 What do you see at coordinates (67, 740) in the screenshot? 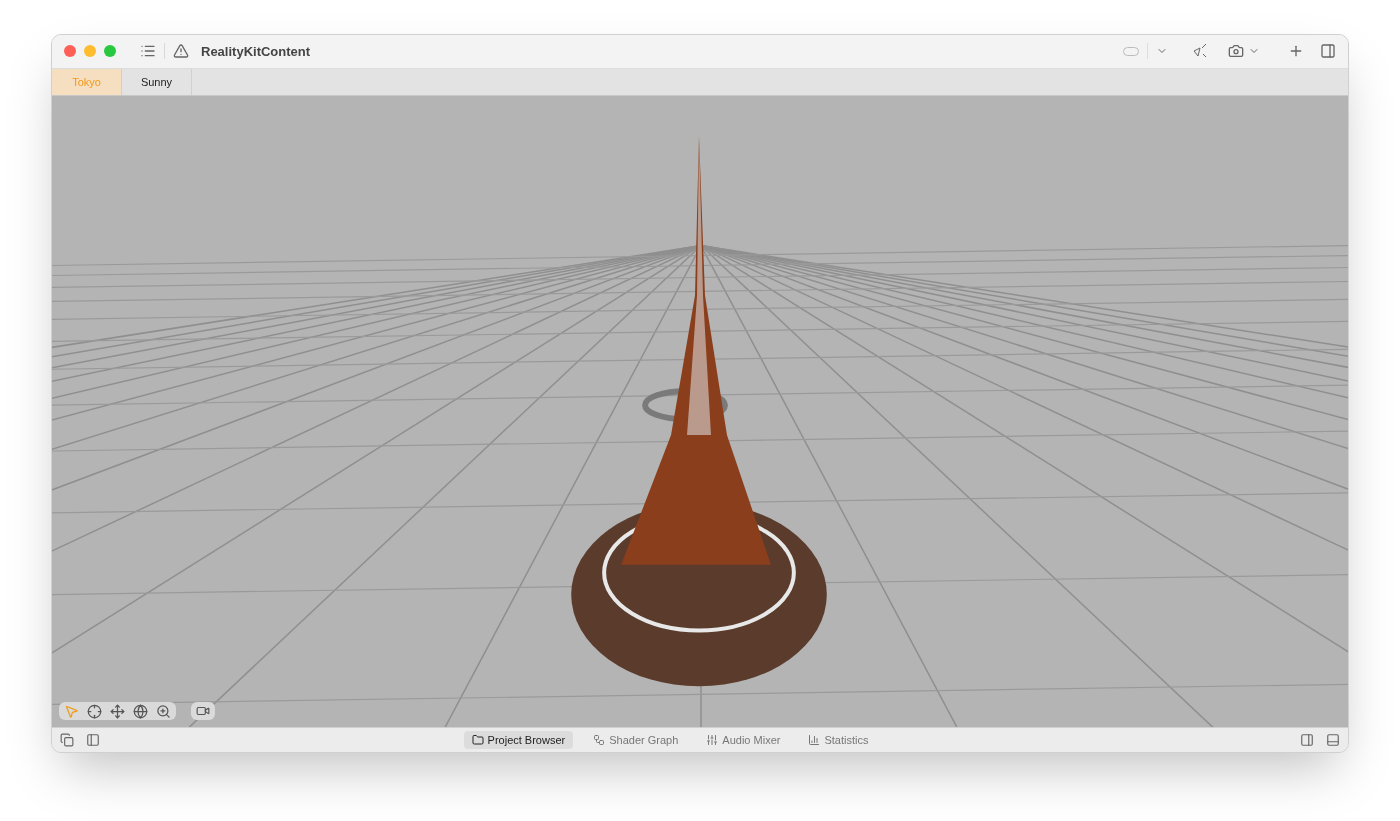
I see `windows-icon` at bounding box center [67, 740].